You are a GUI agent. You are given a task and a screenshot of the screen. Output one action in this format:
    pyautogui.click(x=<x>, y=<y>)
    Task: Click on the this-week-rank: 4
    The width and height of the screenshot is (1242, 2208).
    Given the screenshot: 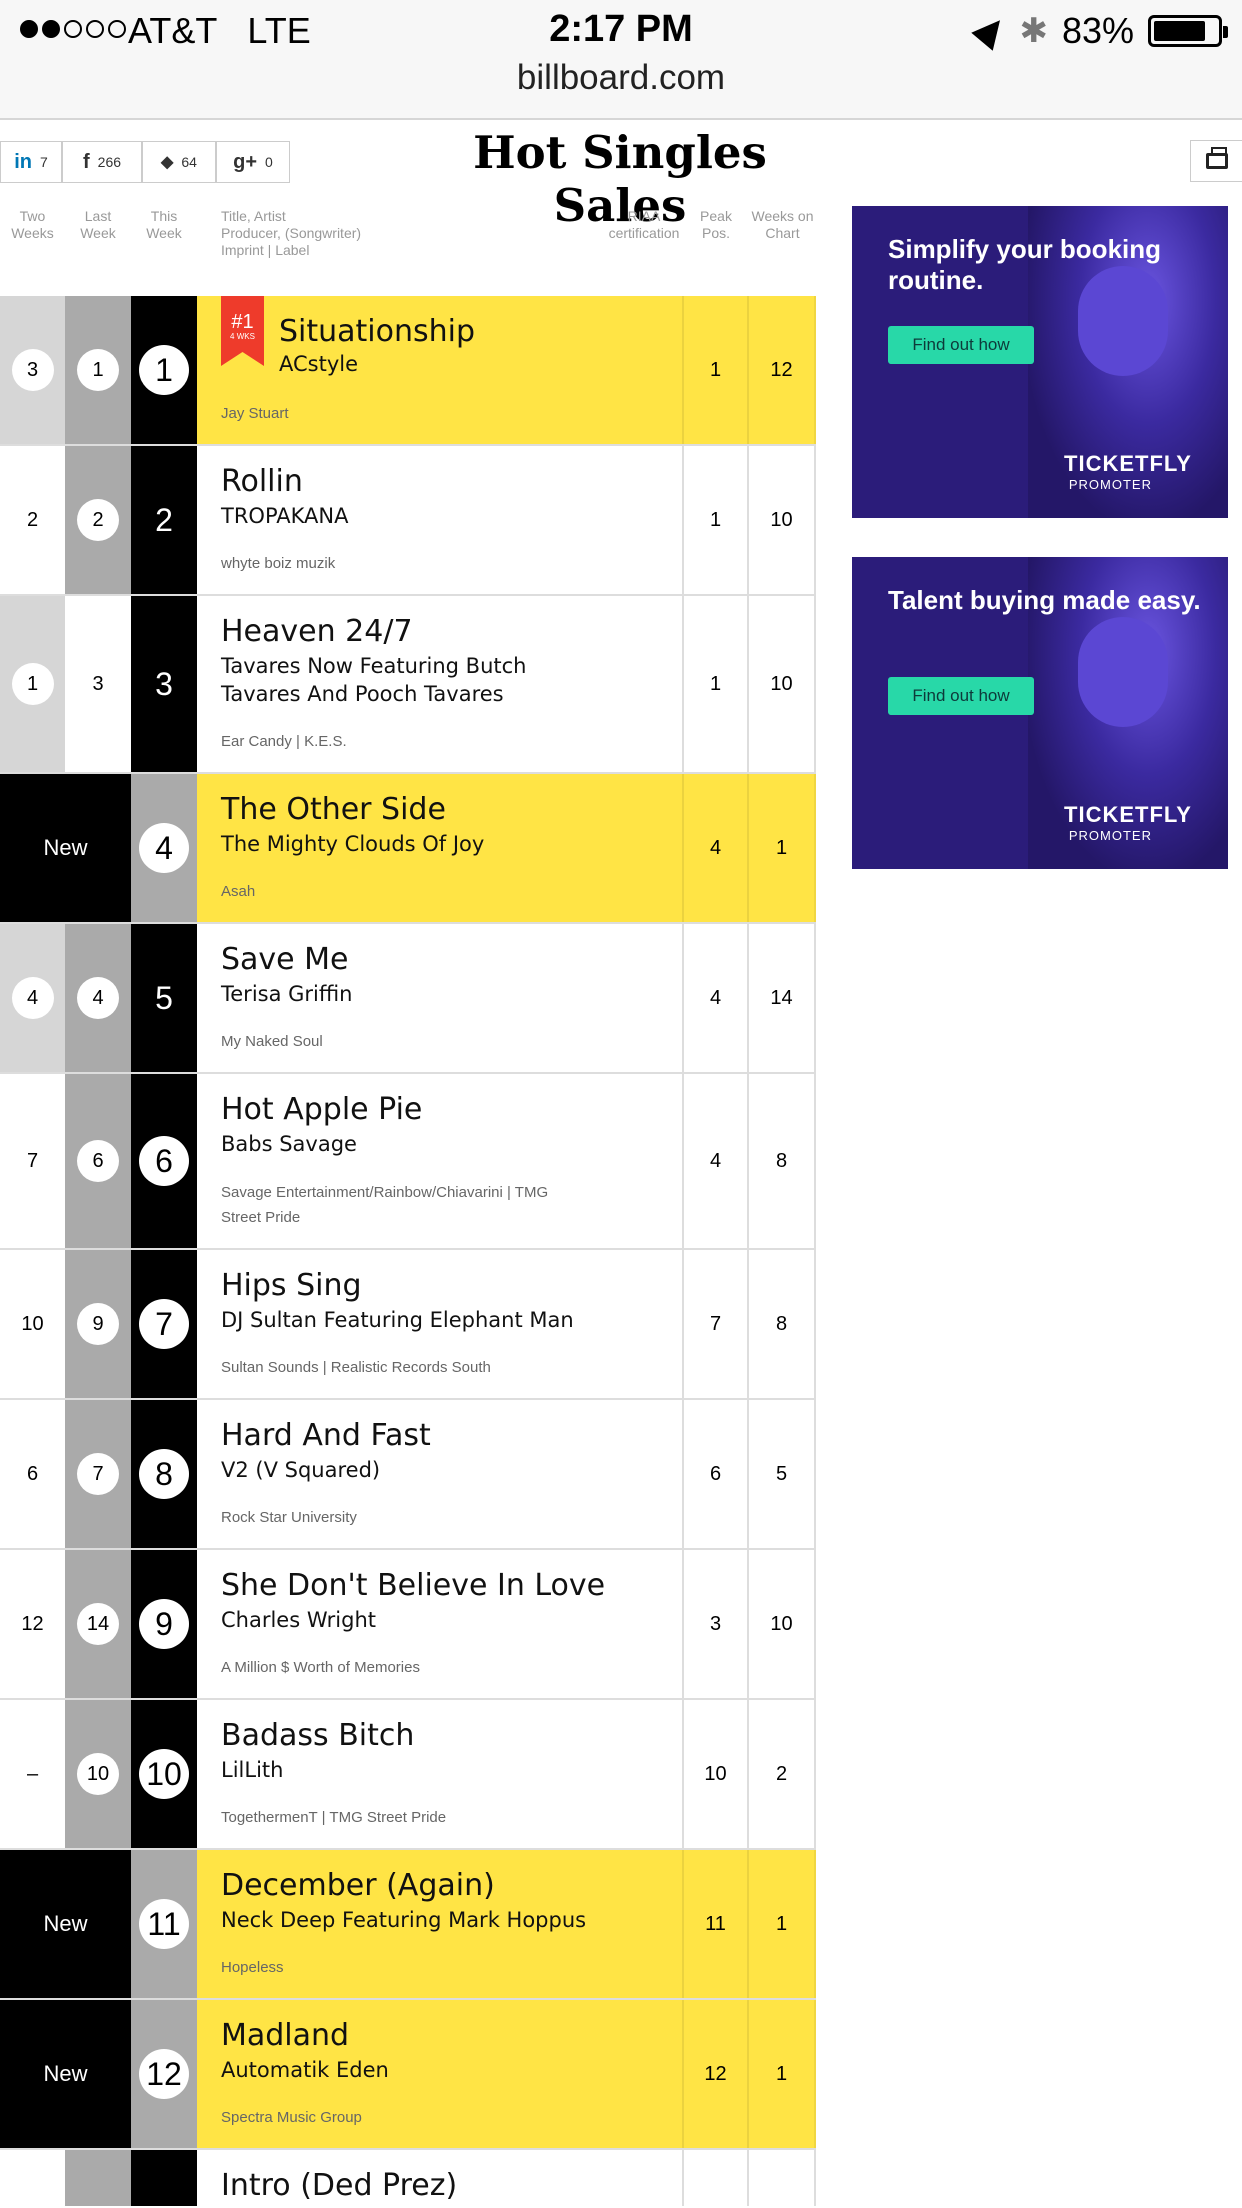 What is the action you would take?
    pyautogui.click(x=164, y=848)
    